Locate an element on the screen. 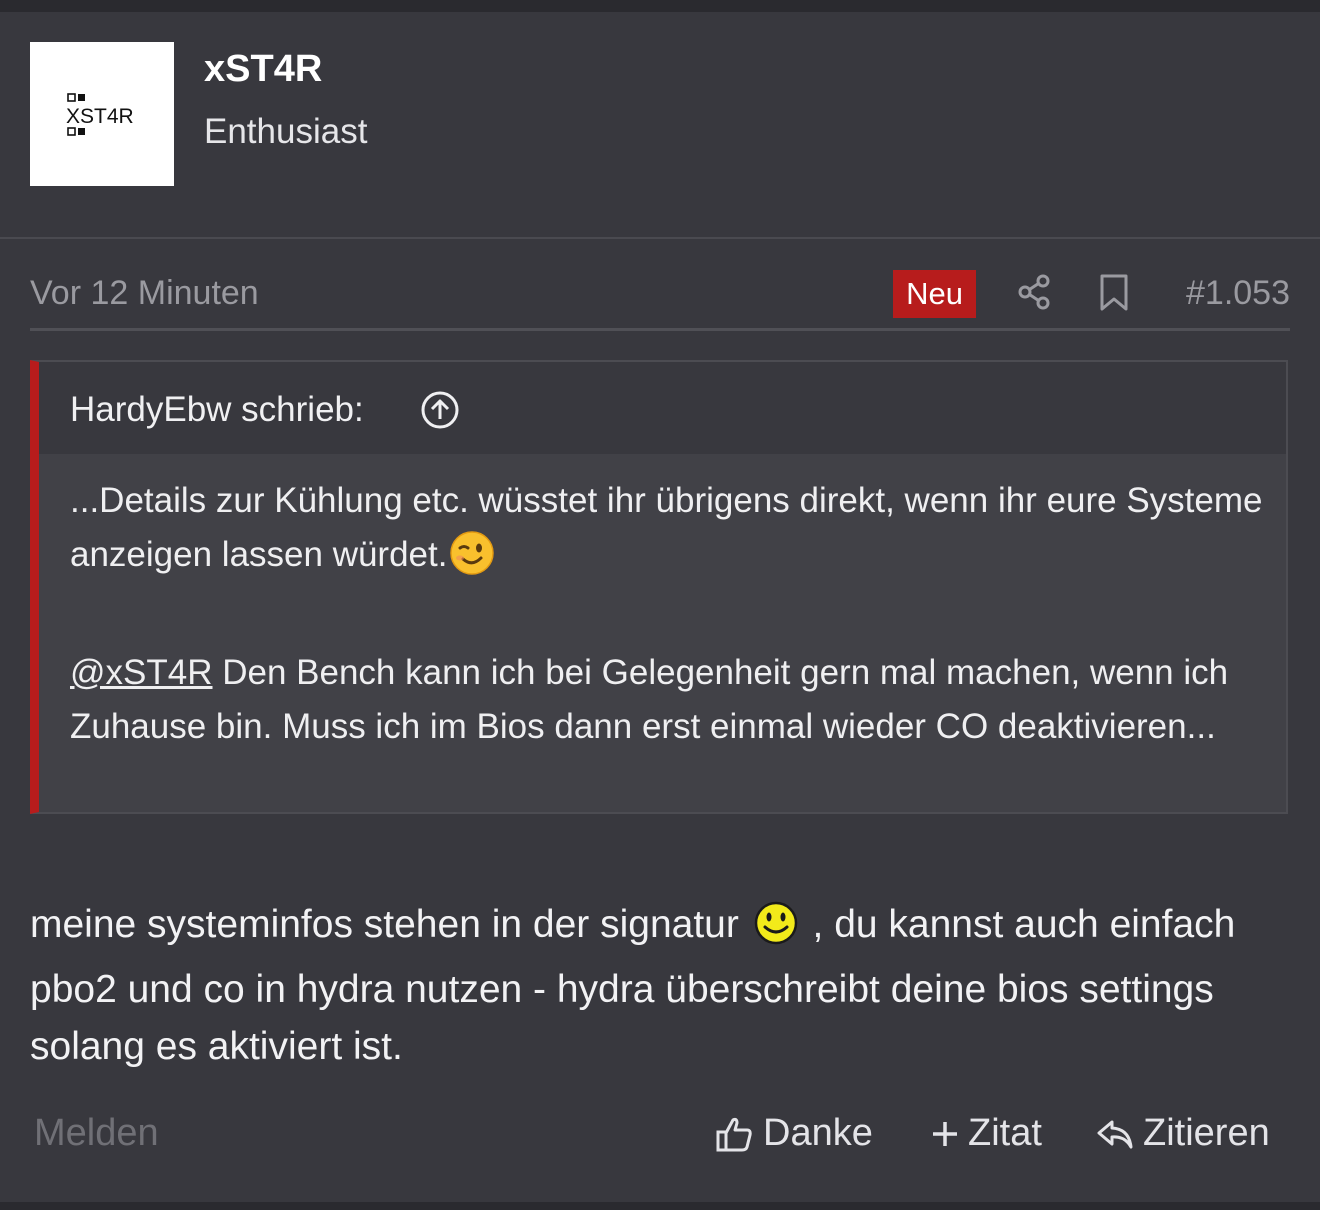 The height and width of the screenshot is (1210, 1320). avatar-text: XST4R is located at coordinates (100, 116).